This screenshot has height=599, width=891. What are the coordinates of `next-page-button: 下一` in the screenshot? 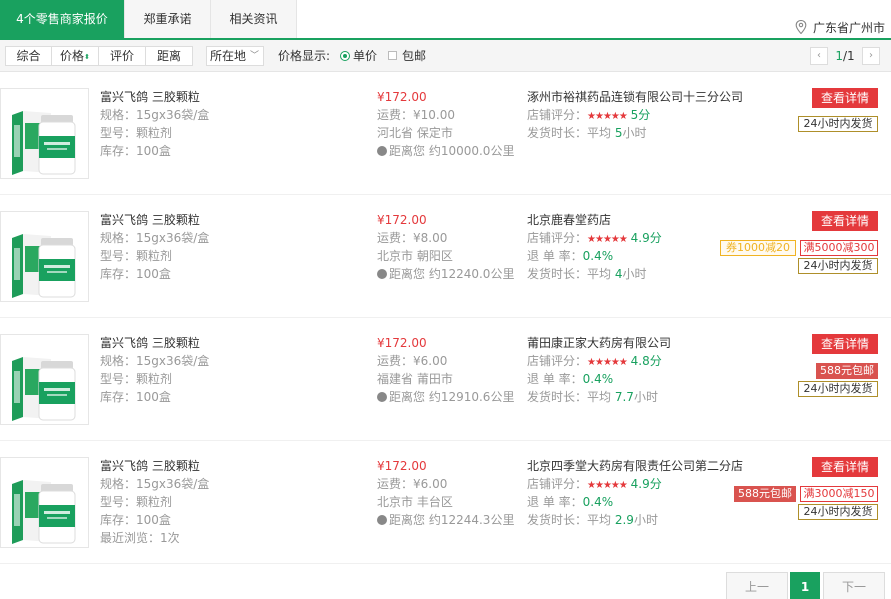 It's located at (854, 585).